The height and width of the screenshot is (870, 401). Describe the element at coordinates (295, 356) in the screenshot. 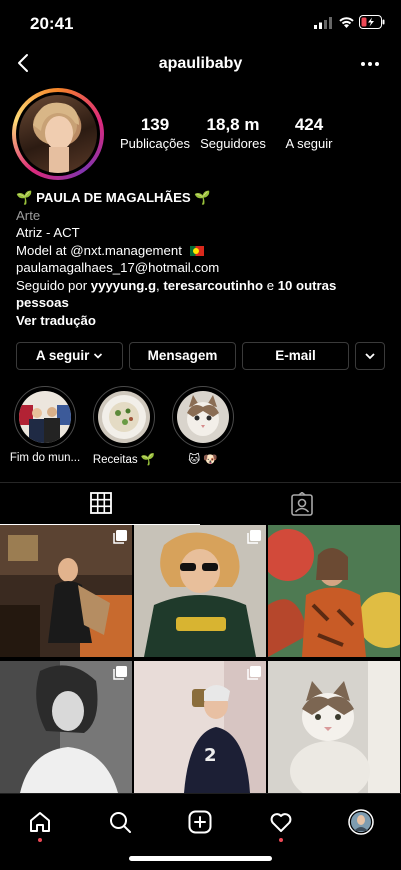

I see `email-button: E-mail` at that location.